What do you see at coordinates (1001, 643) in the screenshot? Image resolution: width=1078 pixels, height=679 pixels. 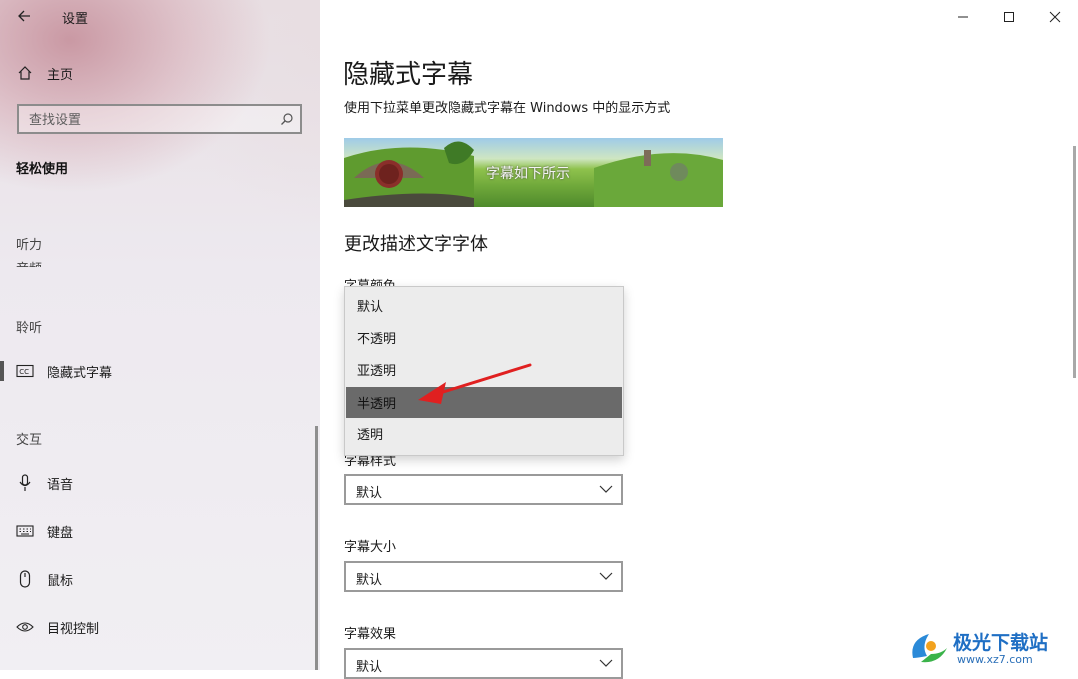 I see `watermark-name: 极光下载站` at bounding box center [1001, 643].